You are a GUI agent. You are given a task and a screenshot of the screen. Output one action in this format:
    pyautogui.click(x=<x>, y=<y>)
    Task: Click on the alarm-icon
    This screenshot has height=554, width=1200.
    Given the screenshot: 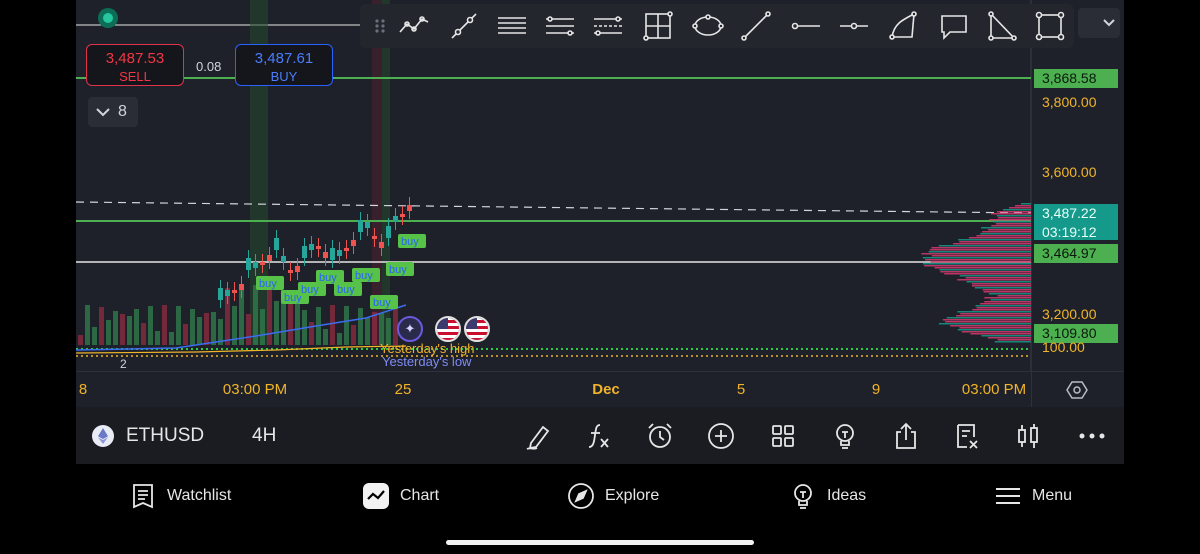 What is the action you would take?
    pyautogui.click(x=660, y=436)
    